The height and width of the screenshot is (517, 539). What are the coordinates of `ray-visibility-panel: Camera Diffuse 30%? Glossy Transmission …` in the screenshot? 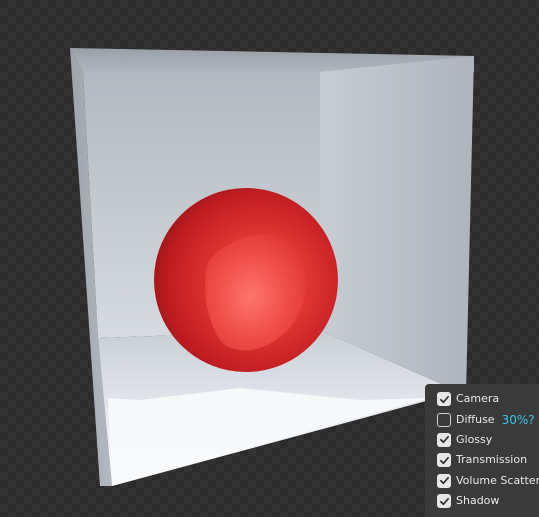 It's located at (482, 450).